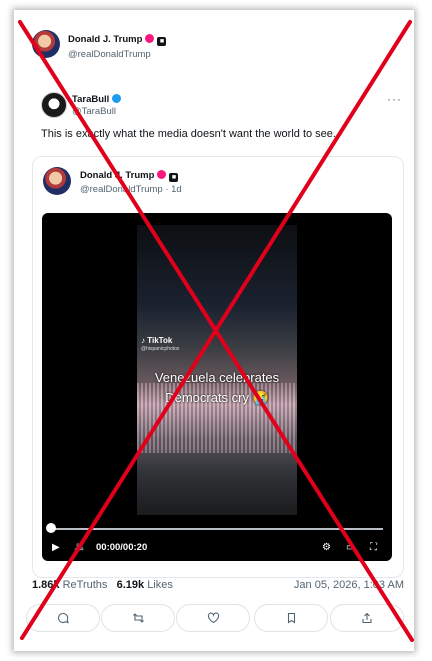 This screenshot has height=661, width=432. Describe the element at coordinates (80, 548) in the screenshot. I see `volume-icon: 🔈` at that location.